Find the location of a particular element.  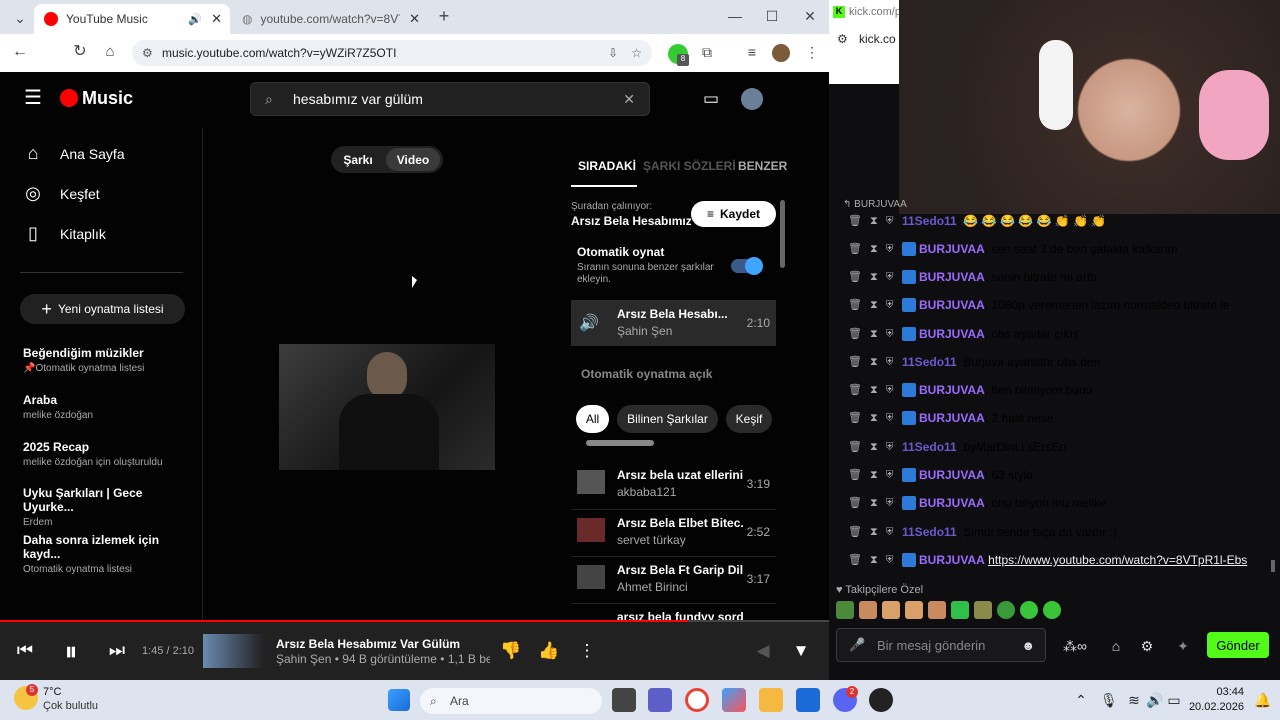

tab-youtube-music: YouTube Music 🔊 ✕ is located at coordinates (132, 19).